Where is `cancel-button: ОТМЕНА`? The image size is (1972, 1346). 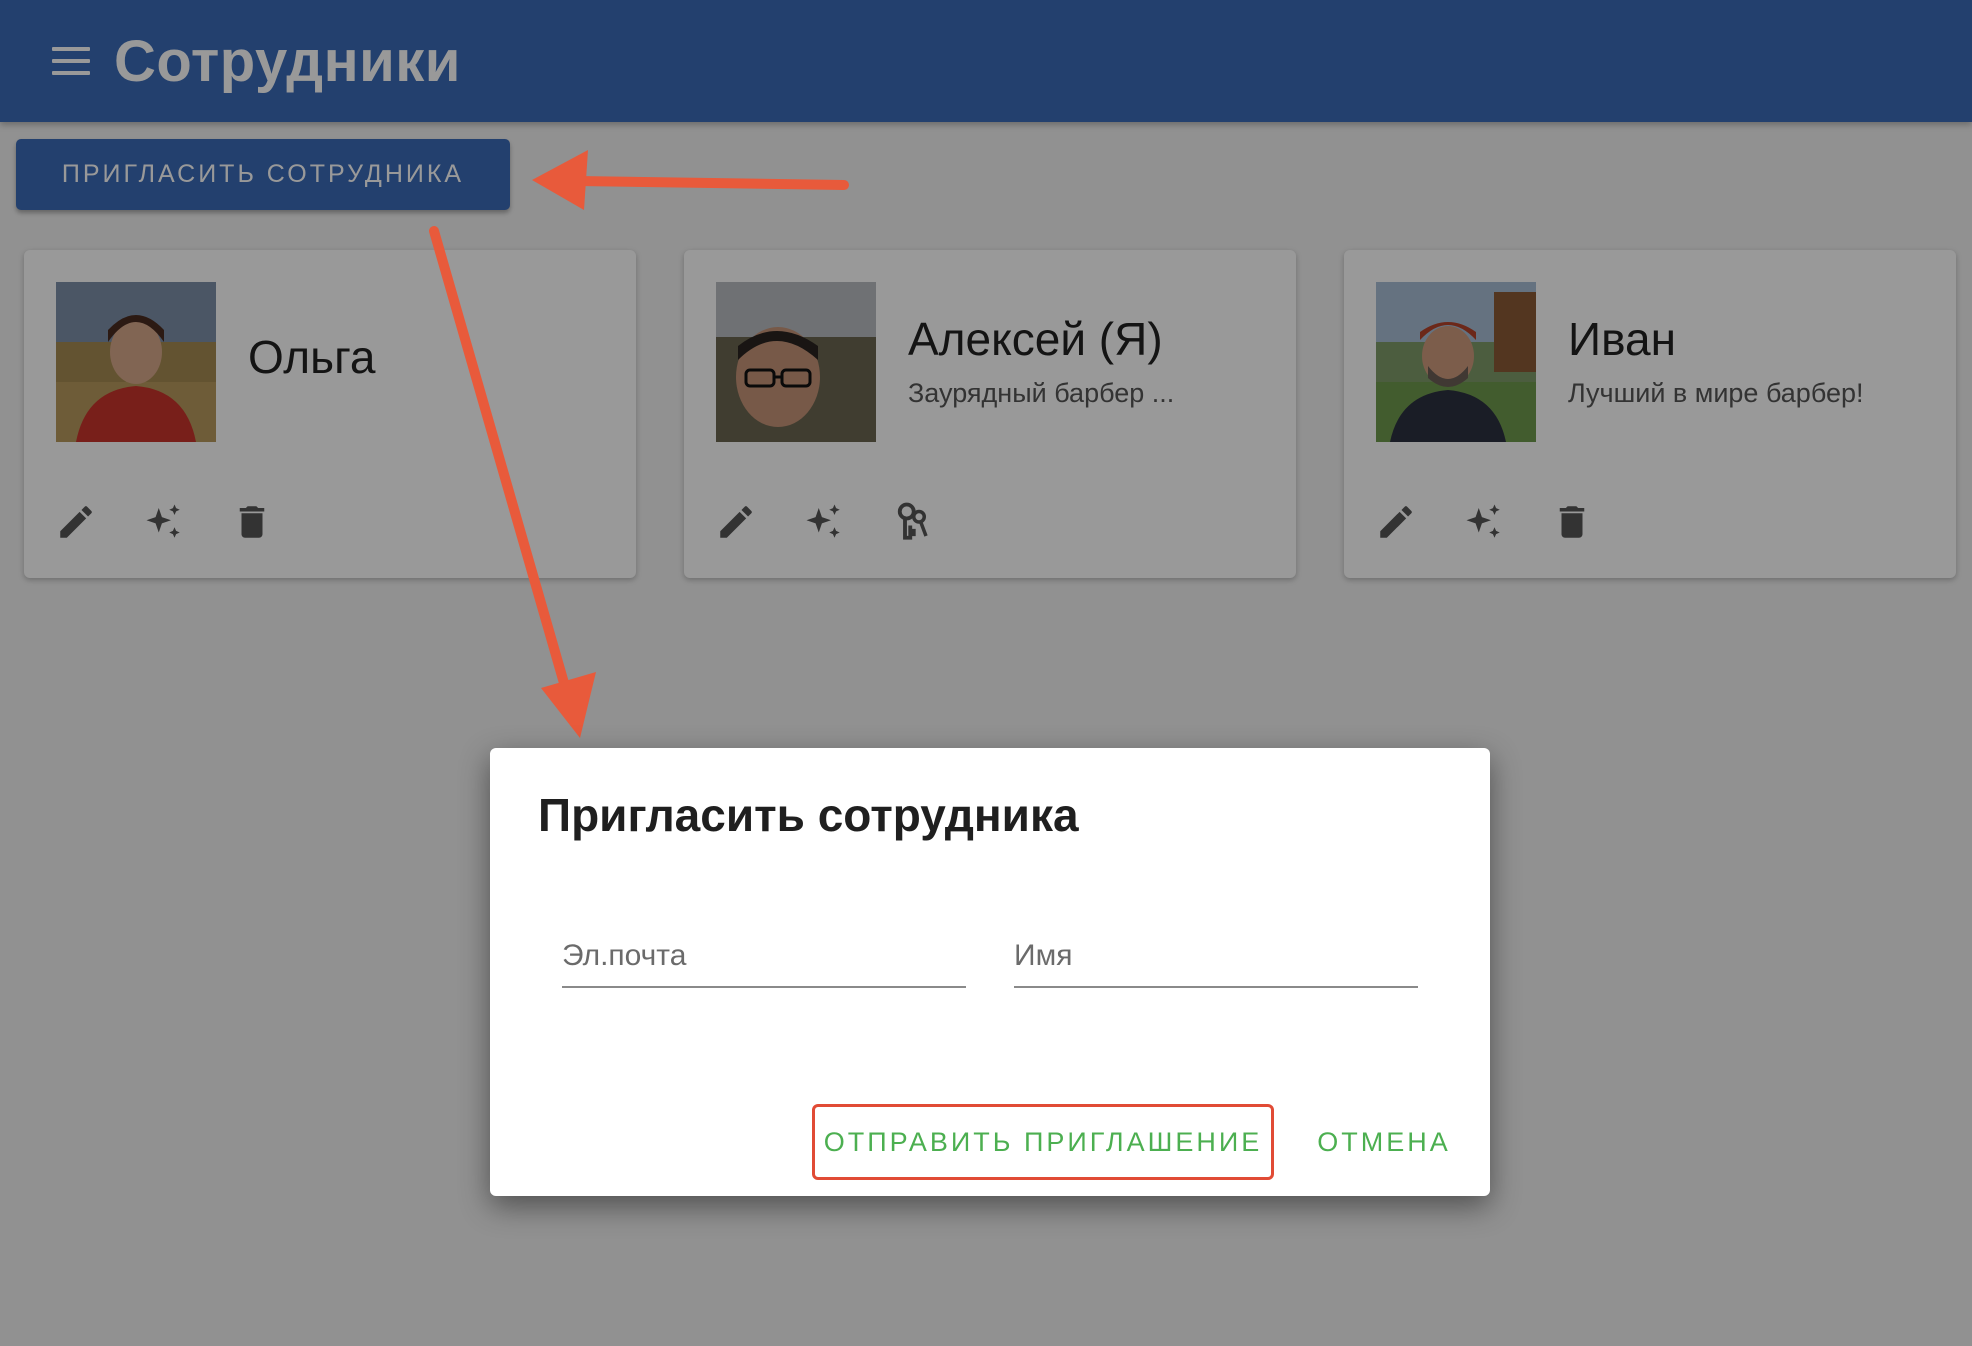
cancel-button: ОТМЕНА is located at coordinates (1384, 1142).